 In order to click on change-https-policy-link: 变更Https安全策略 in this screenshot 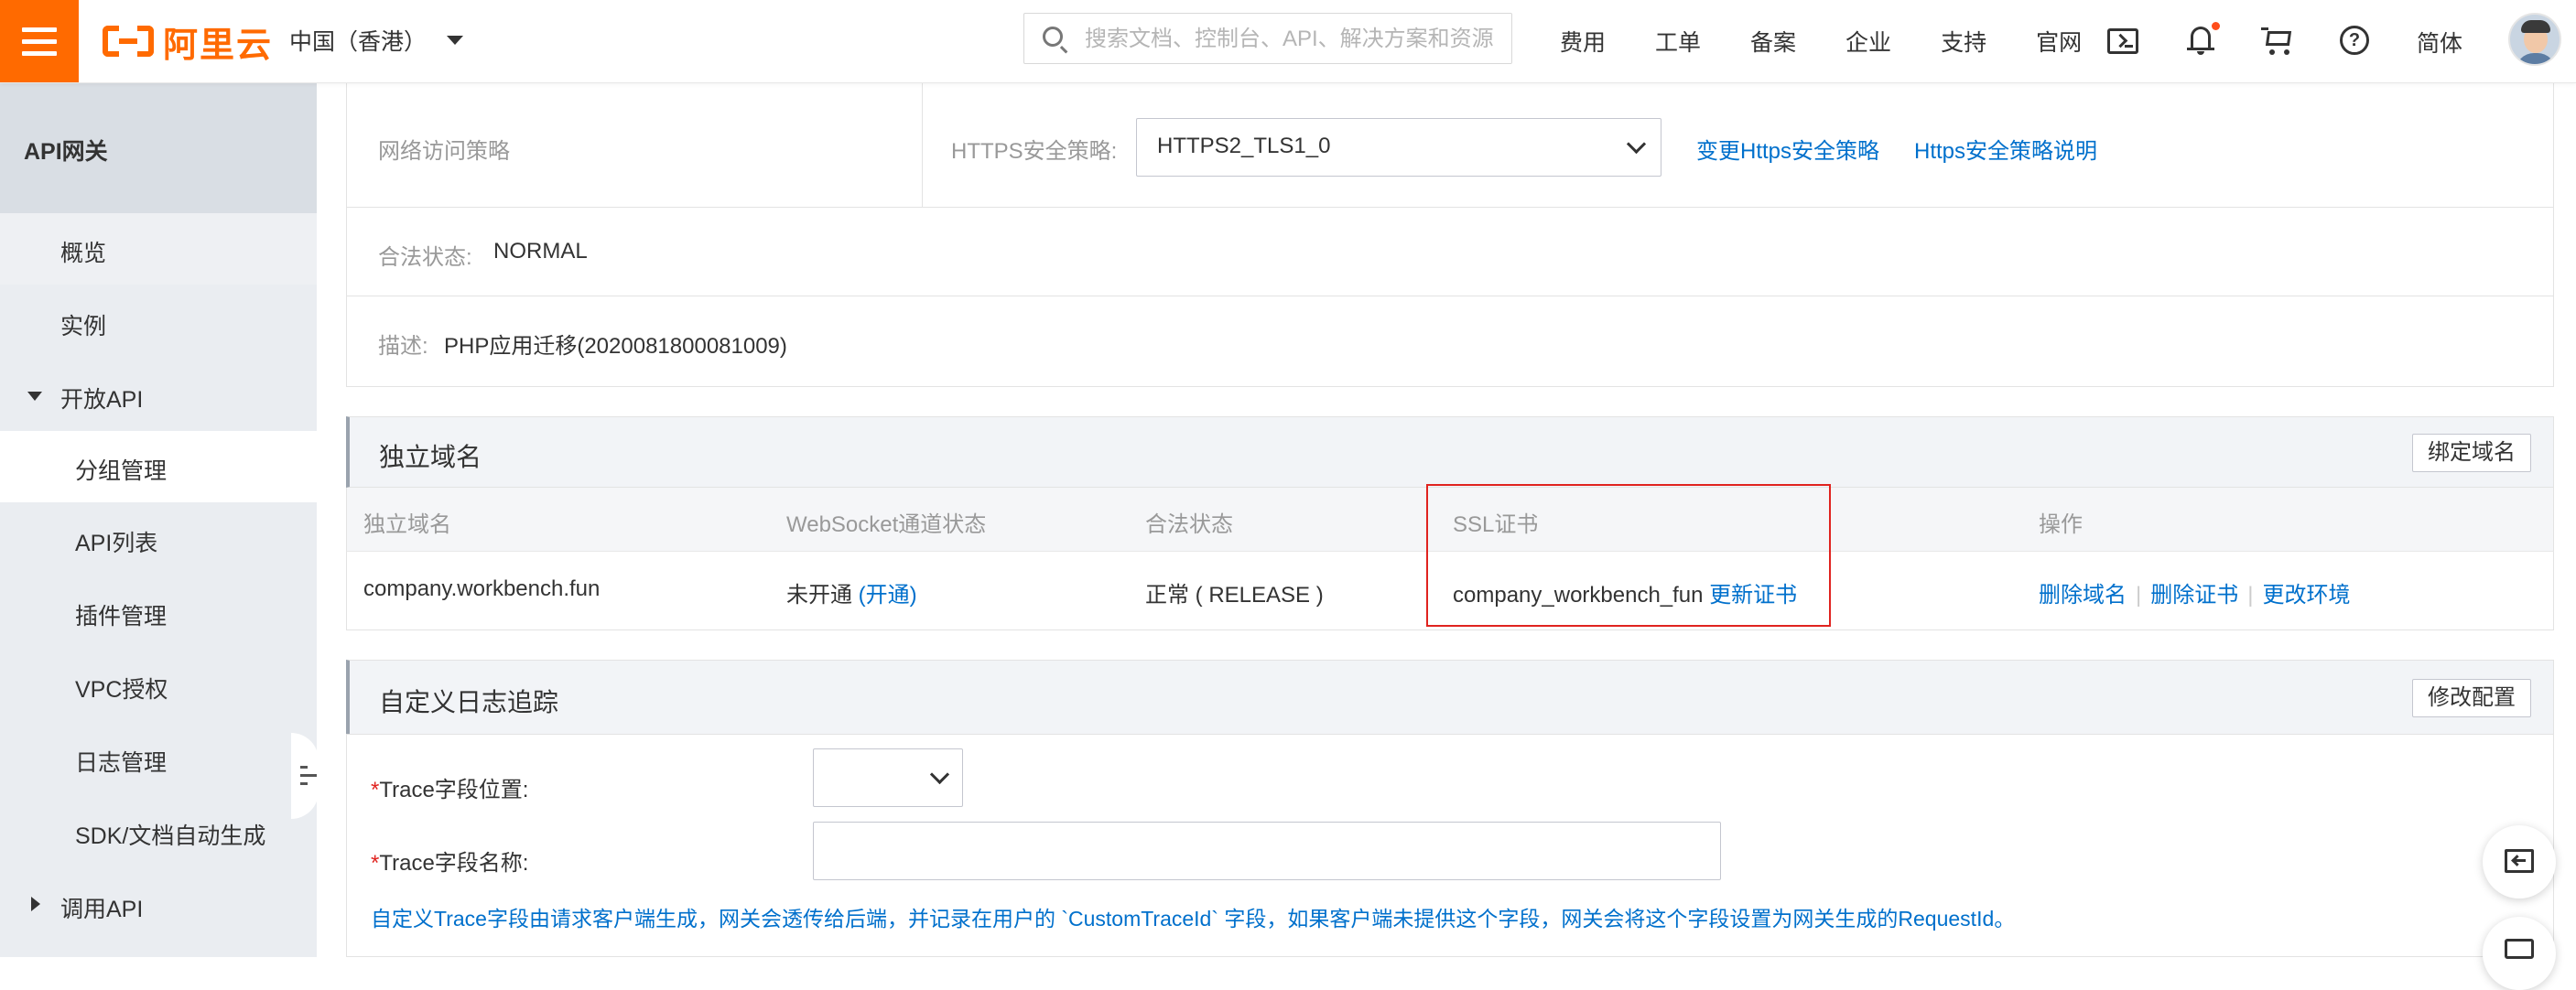, I will do `click(1788, 149)`.